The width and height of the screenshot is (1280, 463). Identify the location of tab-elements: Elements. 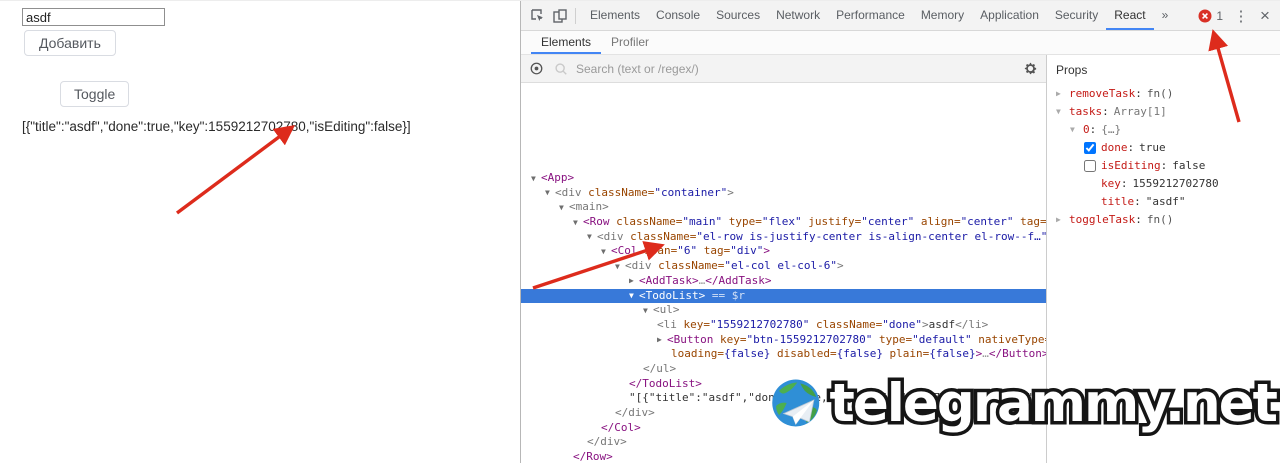
(615, 15).